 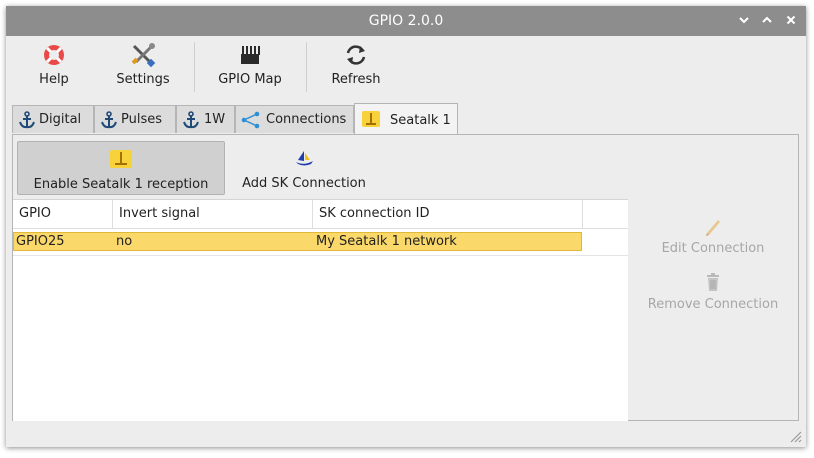 What do you see at coordinates (143, 79) in the screenshot?
I see `settings-label: Settings` at bounding box center [143, 79].